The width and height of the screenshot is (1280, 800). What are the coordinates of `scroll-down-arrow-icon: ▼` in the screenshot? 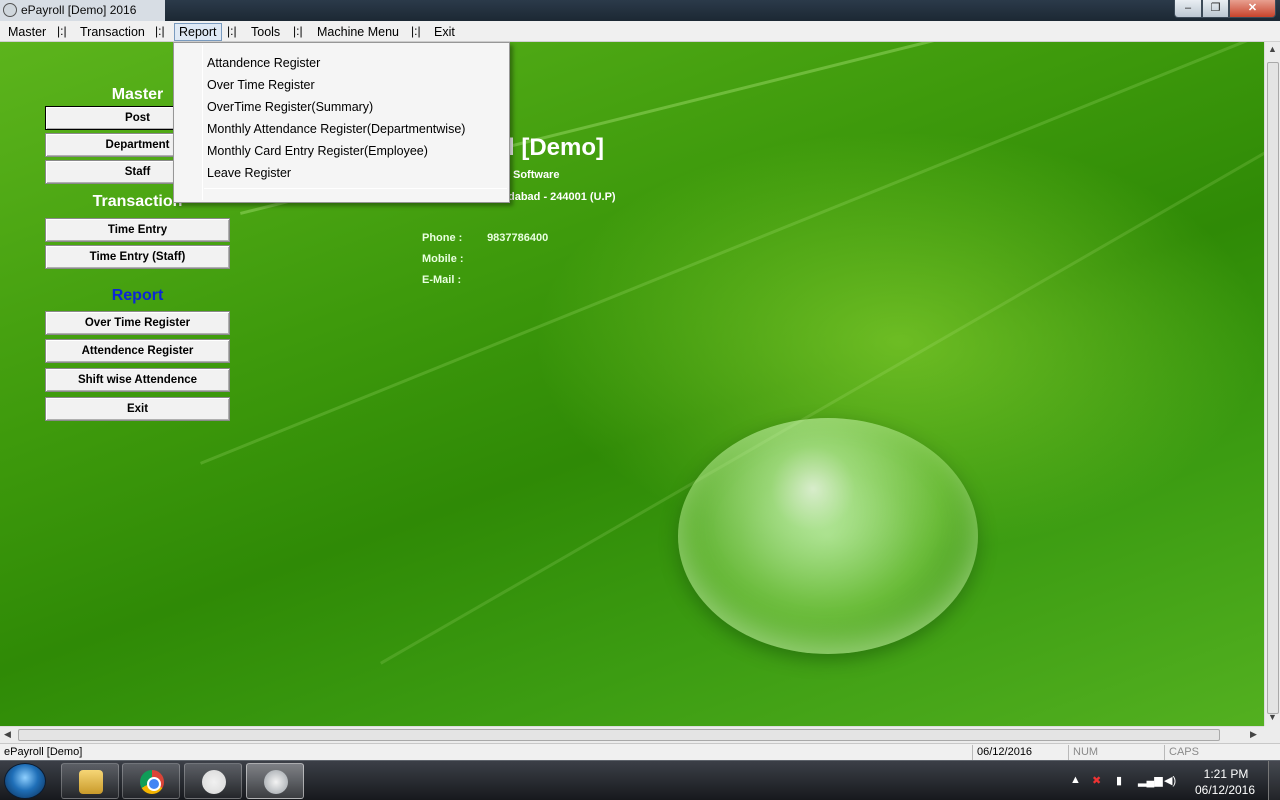 It's located at (1272, 717).